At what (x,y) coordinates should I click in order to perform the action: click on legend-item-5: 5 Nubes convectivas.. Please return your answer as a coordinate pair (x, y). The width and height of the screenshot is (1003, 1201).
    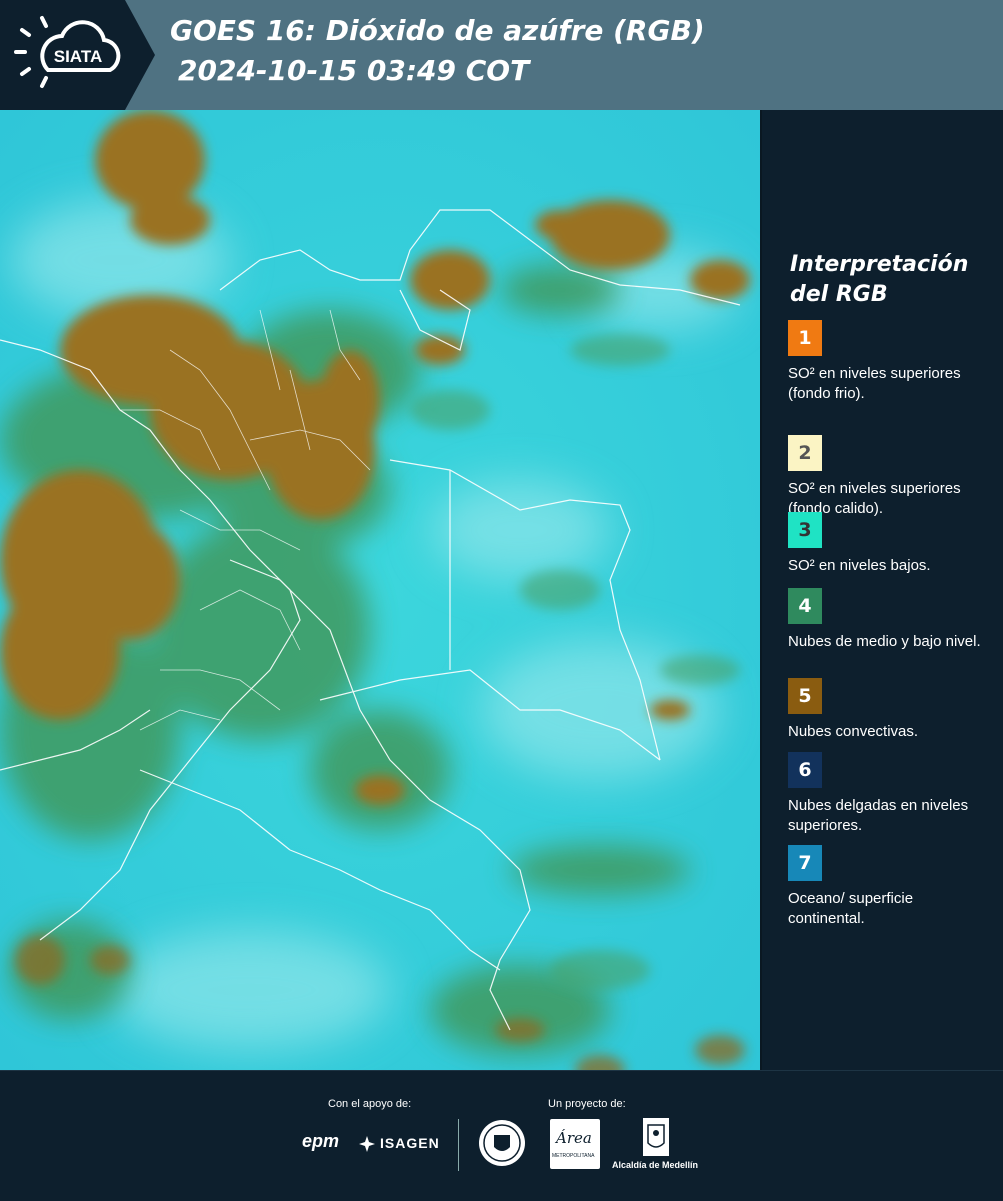
    Looking at the image, I should click on (888, 710).